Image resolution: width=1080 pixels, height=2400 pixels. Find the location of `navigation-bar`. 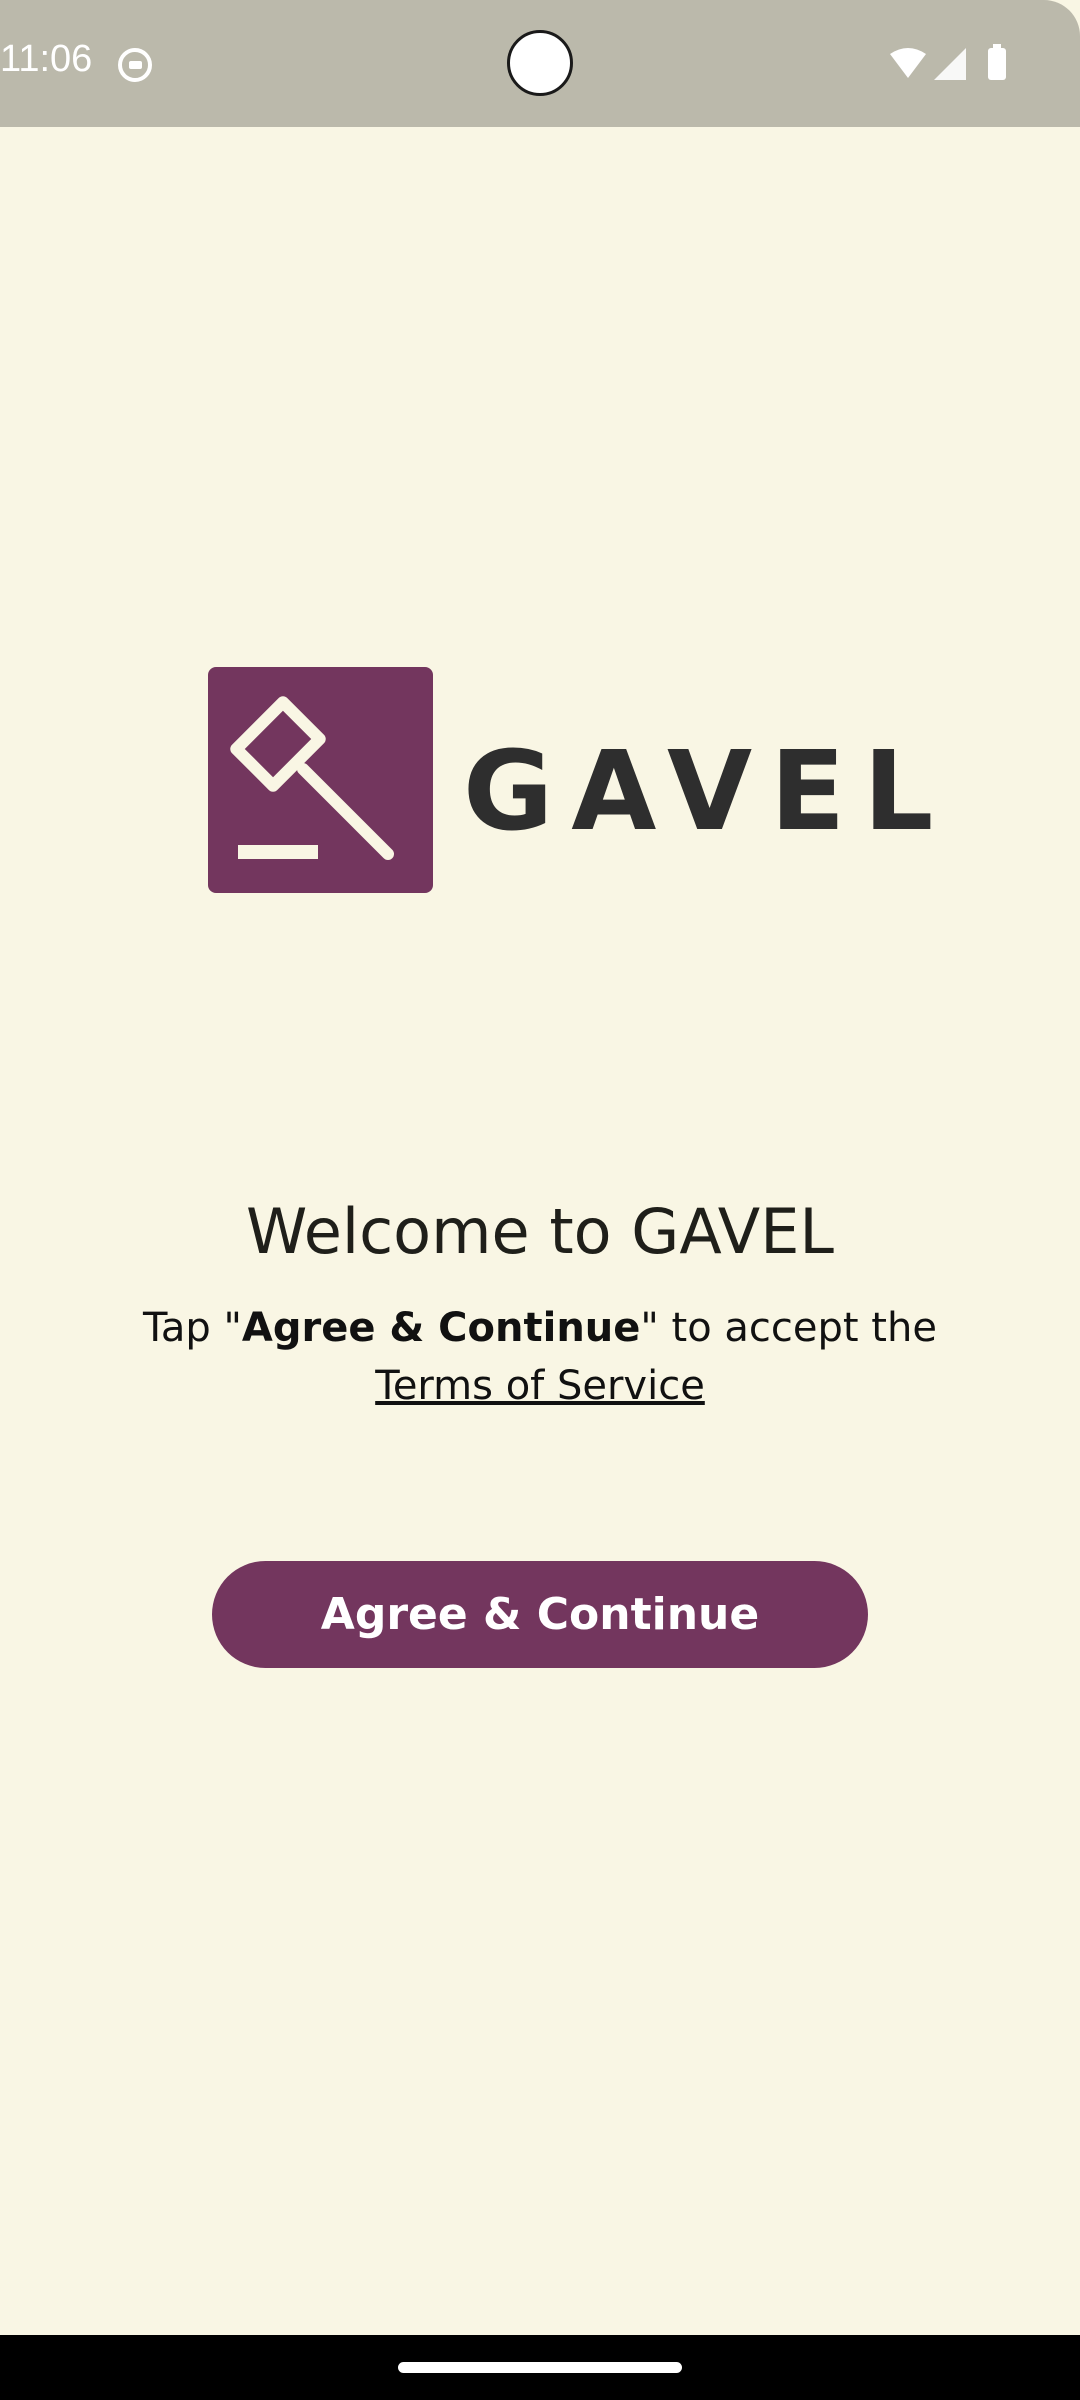

navigation-bar is located at coordinates (540, 2367).